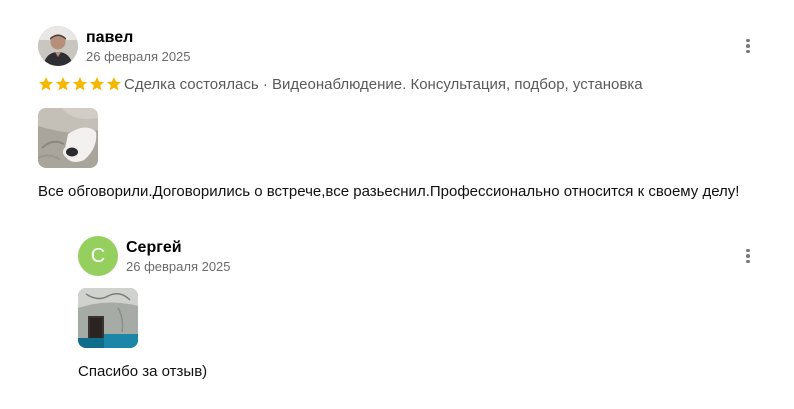 The width and height of the screenshot is (794, 409). What do you see at coordinates (154, 248) in the screenshot?
I see `reply-author-name: Сергей` at bounding box center [154, 248].